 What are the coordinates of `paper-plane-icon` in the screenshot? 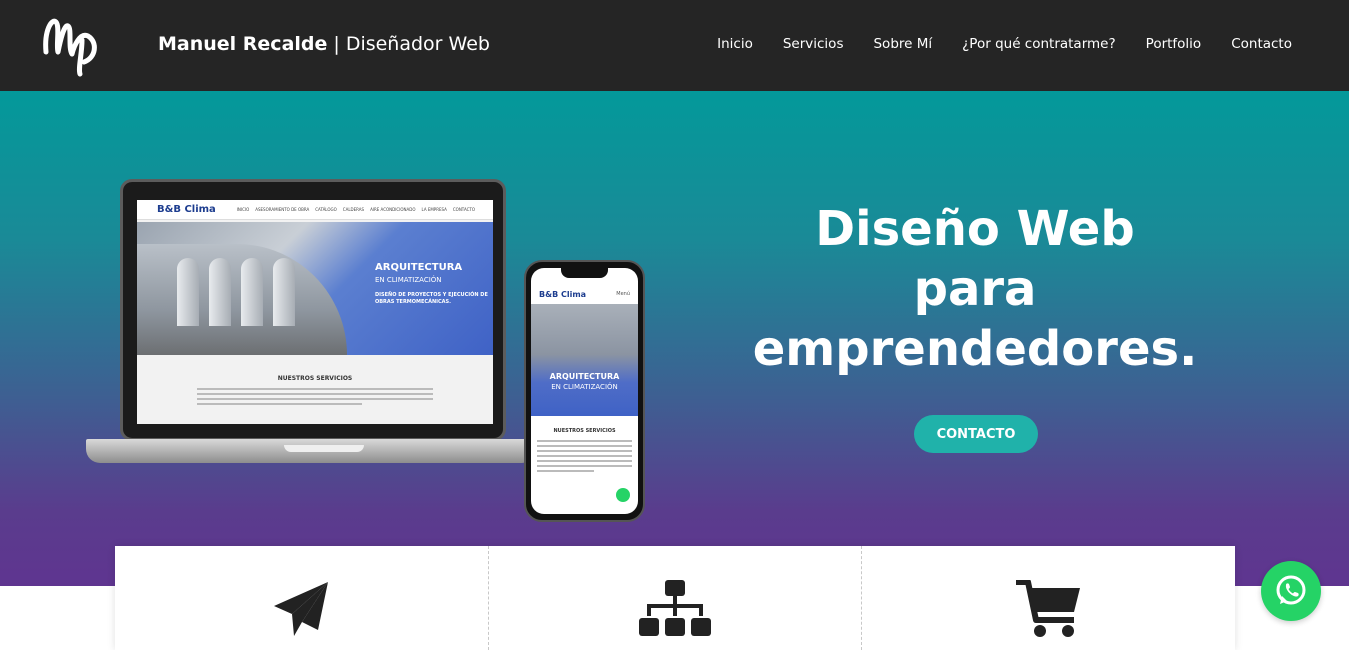 It's located at (301, 609).